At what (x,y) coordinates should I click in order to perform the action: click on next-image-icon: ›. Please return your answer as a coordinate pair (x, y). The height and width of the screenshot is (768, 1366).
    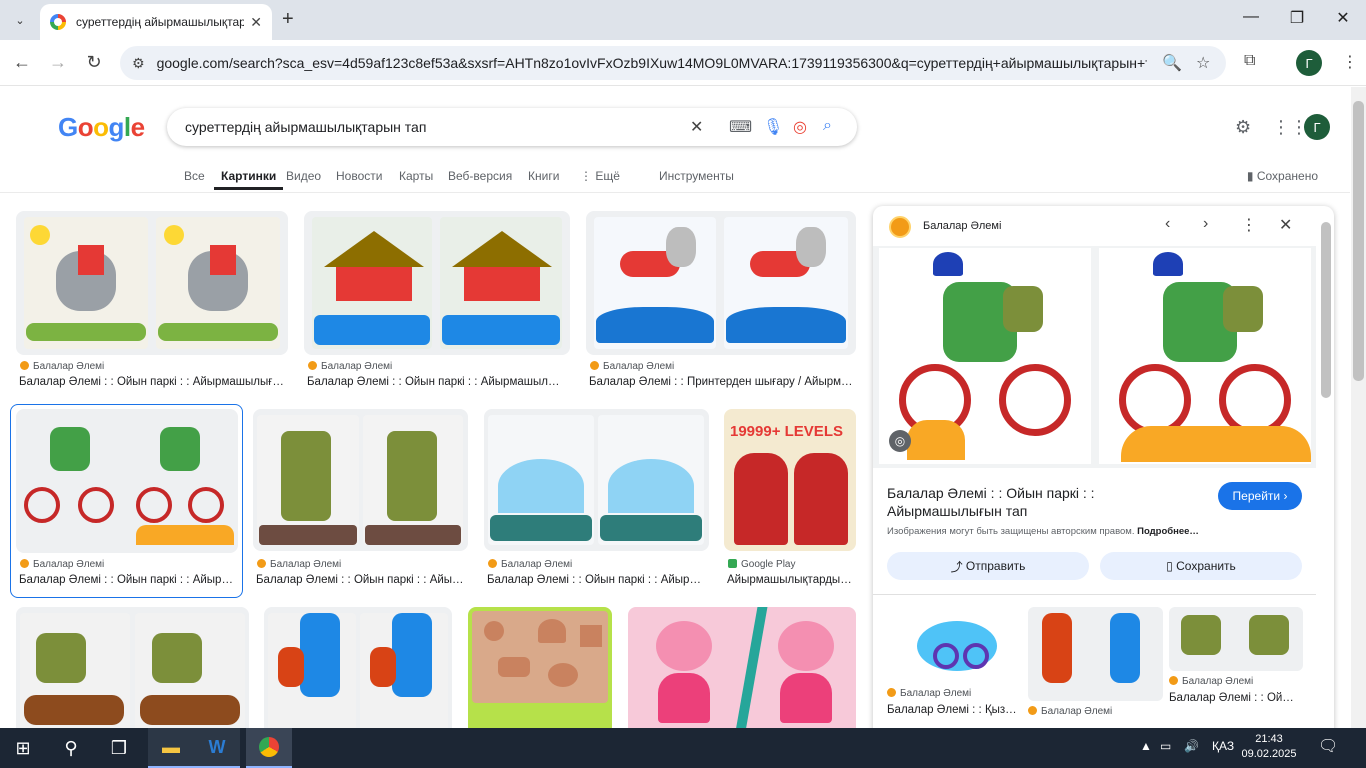
    Looking at the image, I should click on (1205, 224).